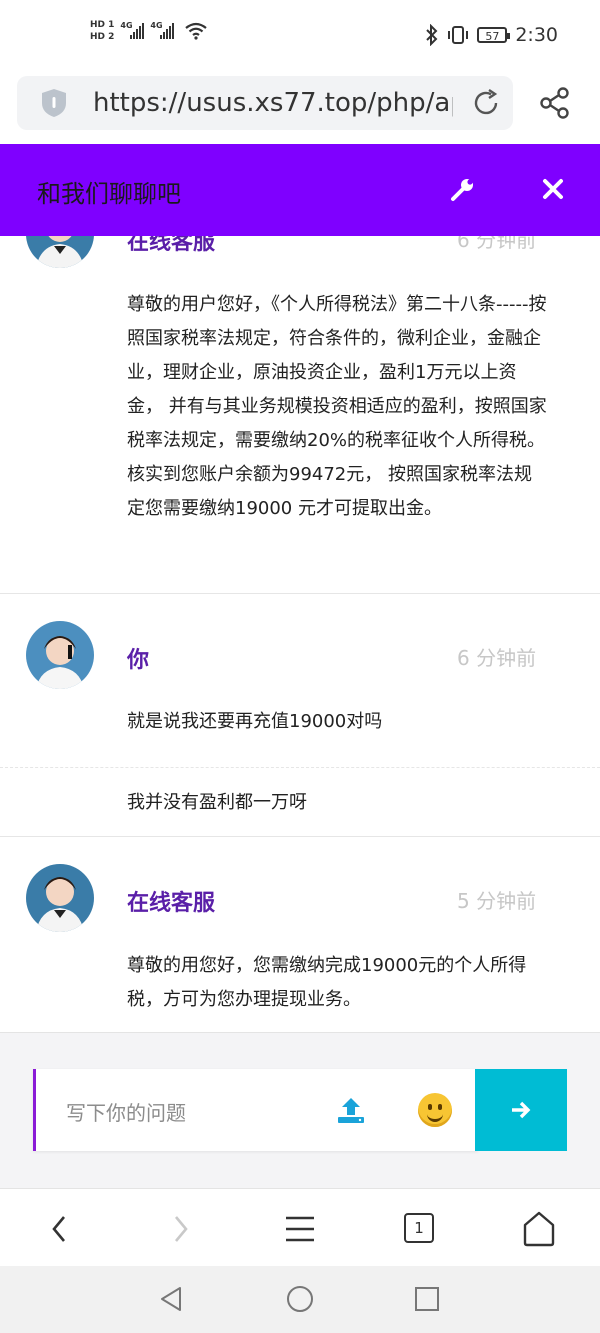 The width and height of the screenshot is (600, 1333). I want to click on send-button, so click(521, 1110).